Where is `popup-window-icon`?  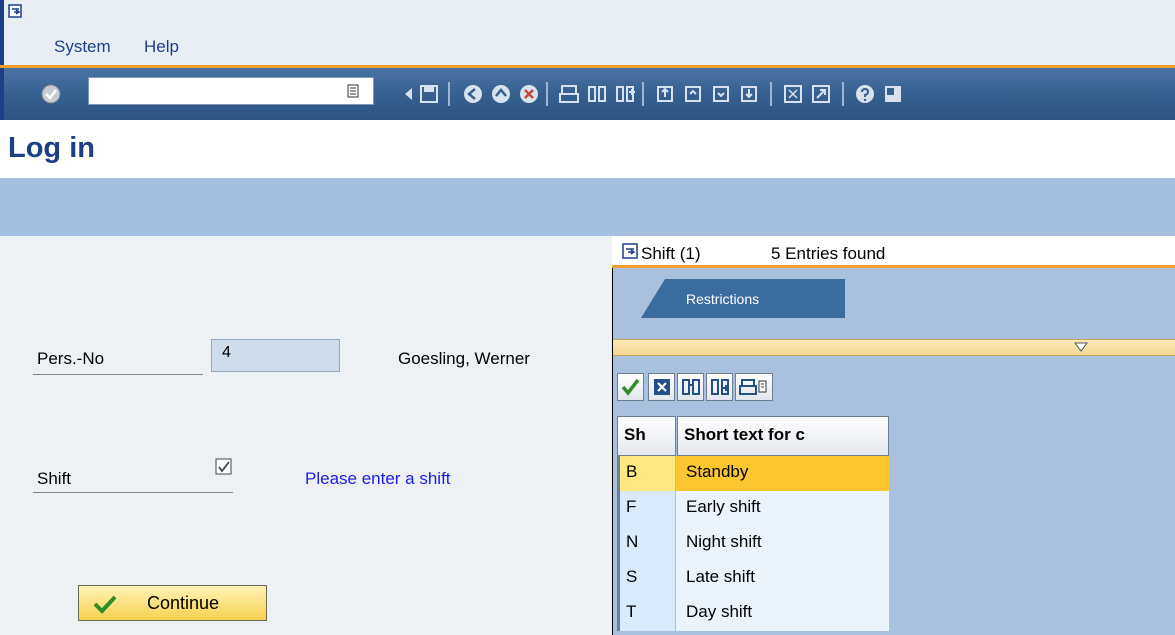 popup-window-icon is located at coordinates (630, 251).